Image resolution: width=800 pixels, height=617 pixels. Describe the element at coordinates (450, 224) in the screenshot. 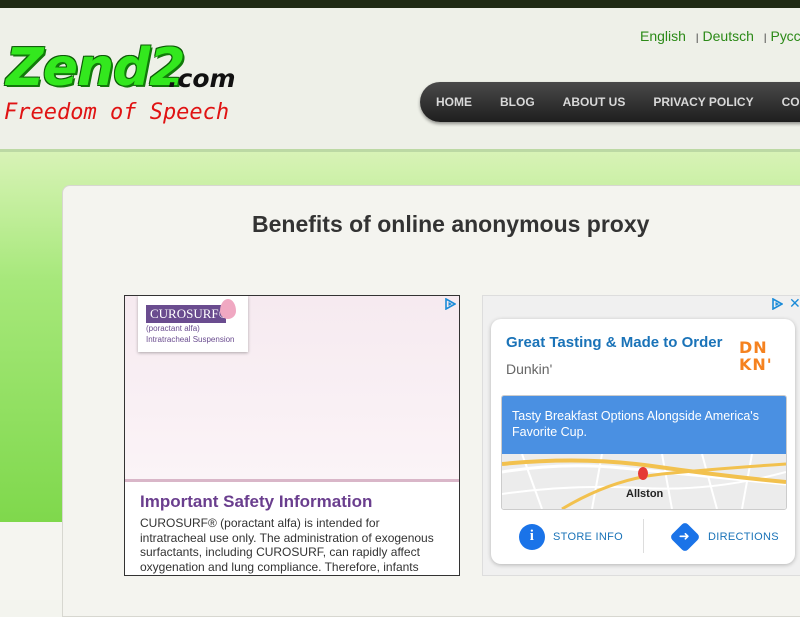

I see `page-title: Benefits of online anonymous proxy` at that location.